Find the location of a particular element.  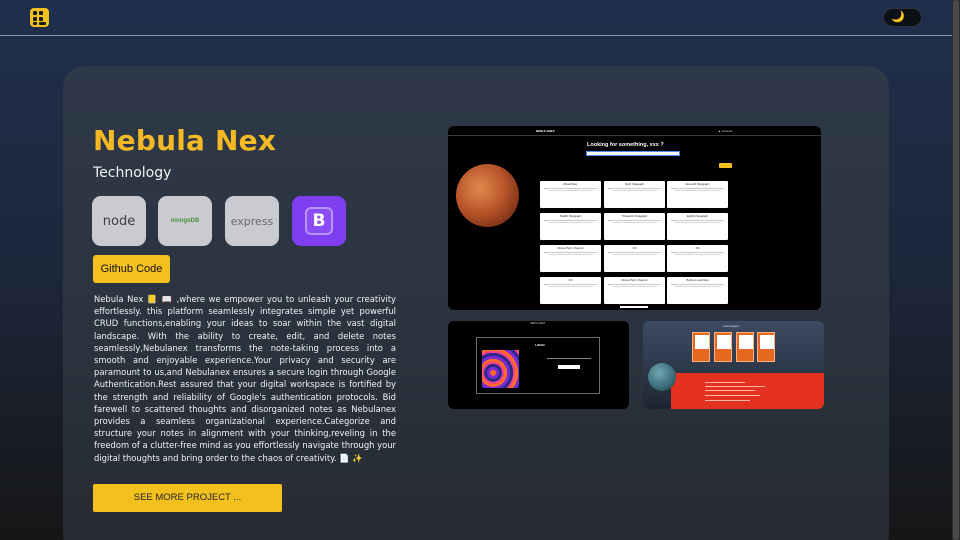

node-logo-icon: node is located at coordinates (119, 221).